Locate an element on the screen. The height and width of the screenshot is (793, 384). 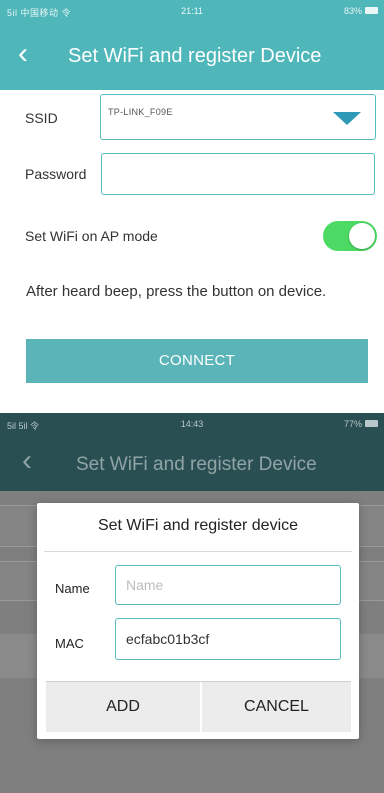
status-time: 21:11 is located at coordinates (192, 11).